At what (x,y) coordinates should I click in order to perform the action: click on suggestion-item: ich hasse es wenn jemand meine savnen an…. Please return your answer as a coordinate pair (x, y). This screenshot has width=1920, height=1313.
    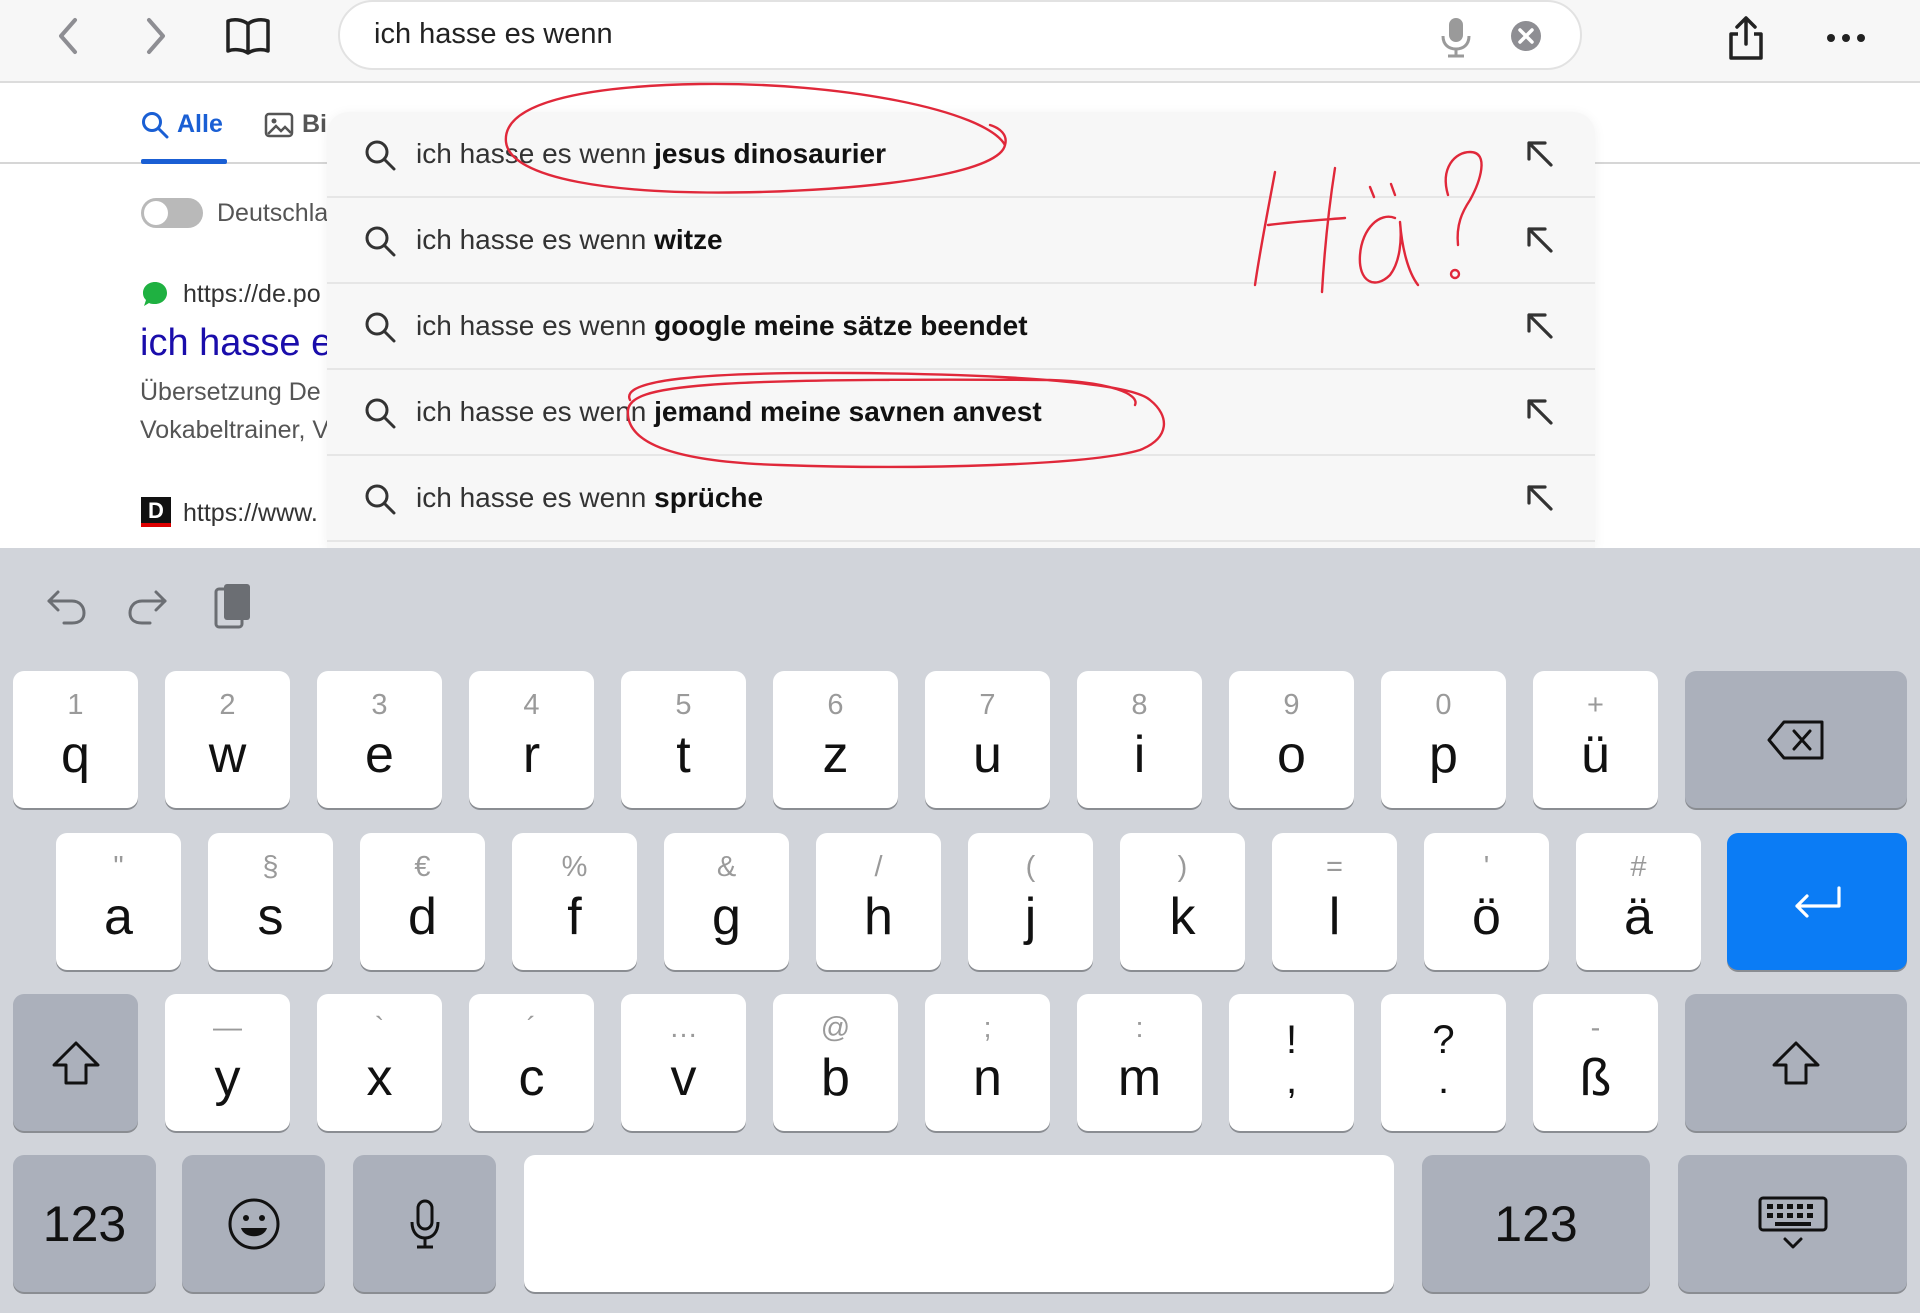
    Looking at the image, I should click on (961, 413).